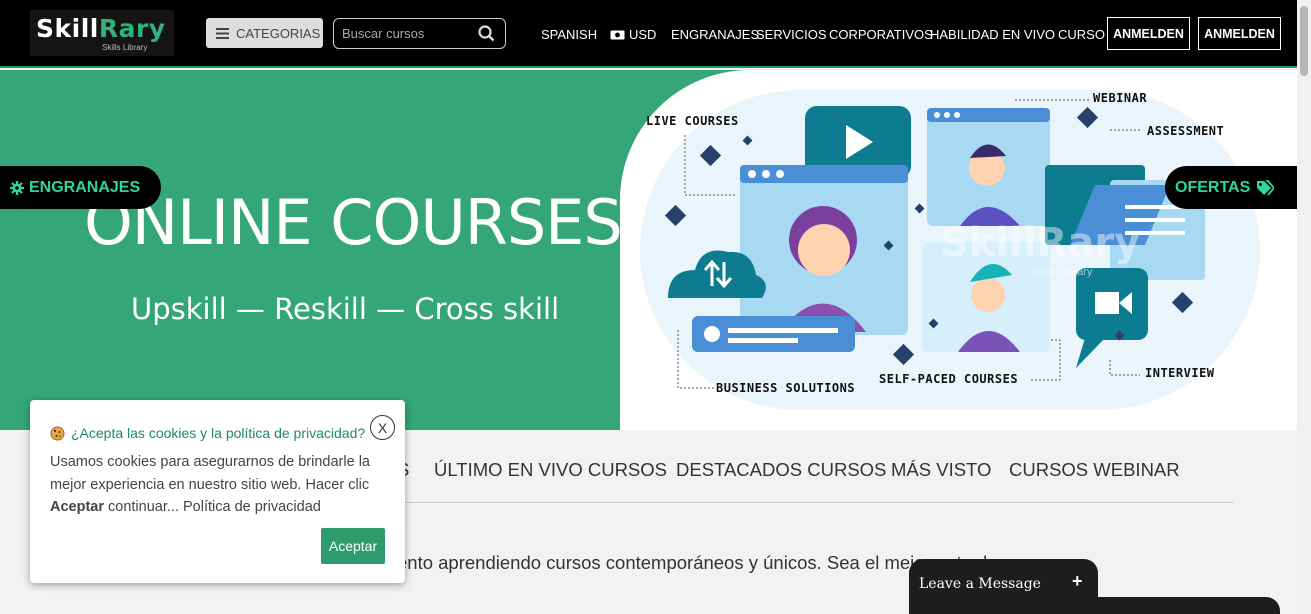  What do you see at coordinates (345, 309) in the screenshot?
I see `hero-subtitle: Upskill — Reskill — Cross skill` at bounding box center [345, 309].